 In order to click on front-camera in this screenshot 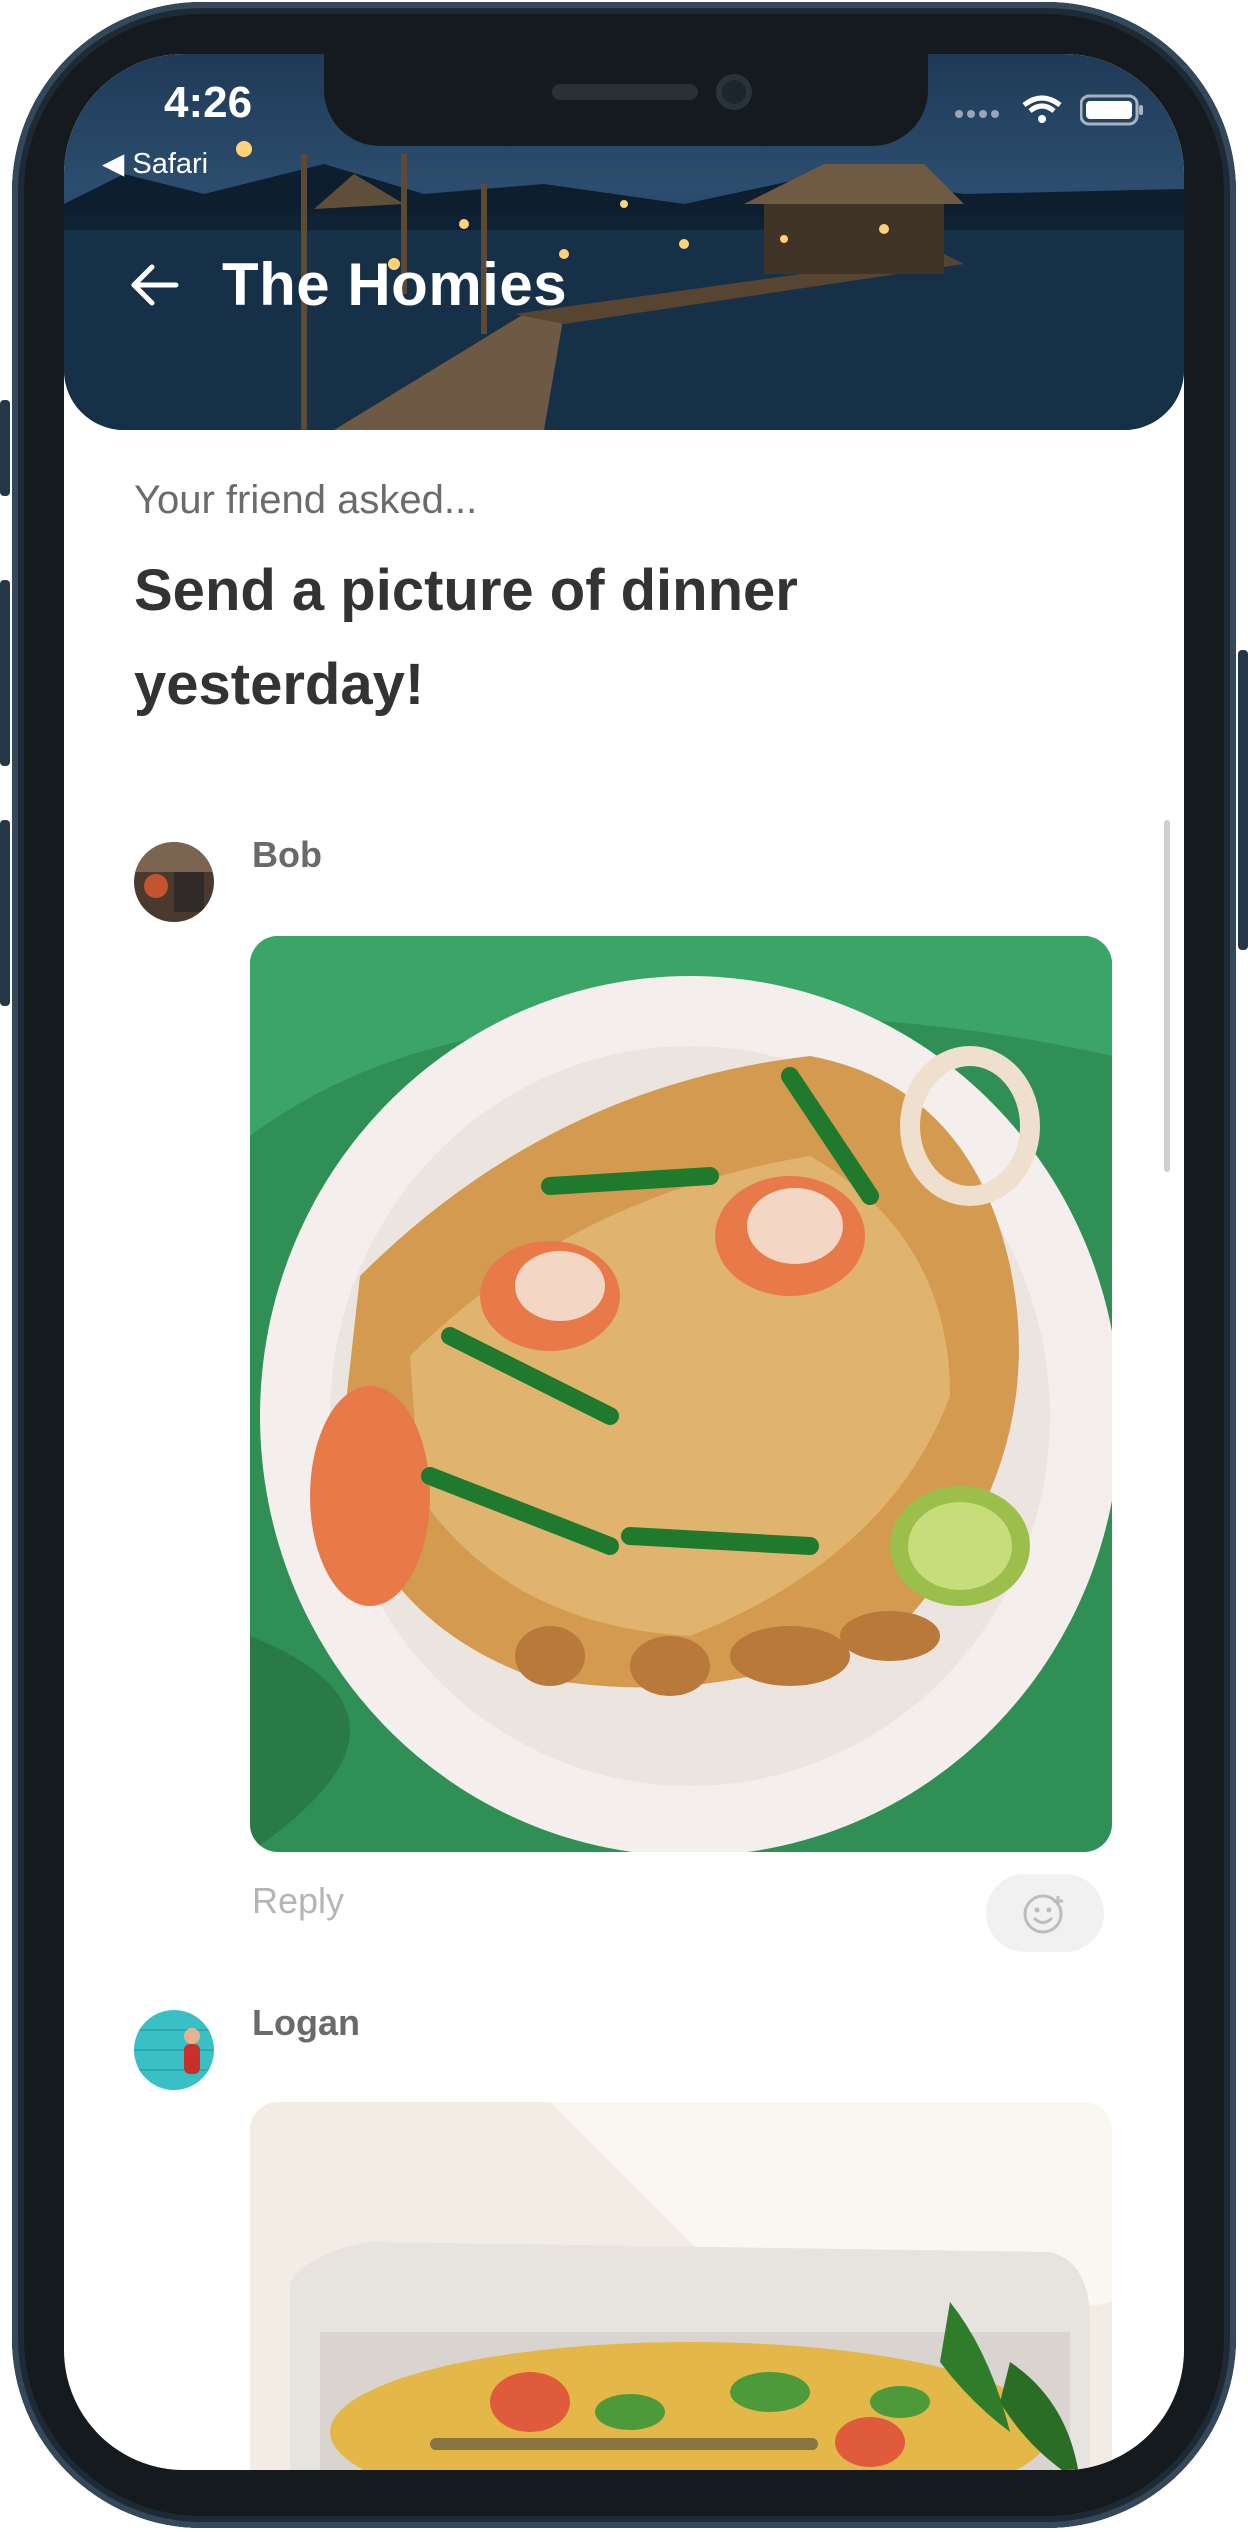, I will do `click(734, 92)`.